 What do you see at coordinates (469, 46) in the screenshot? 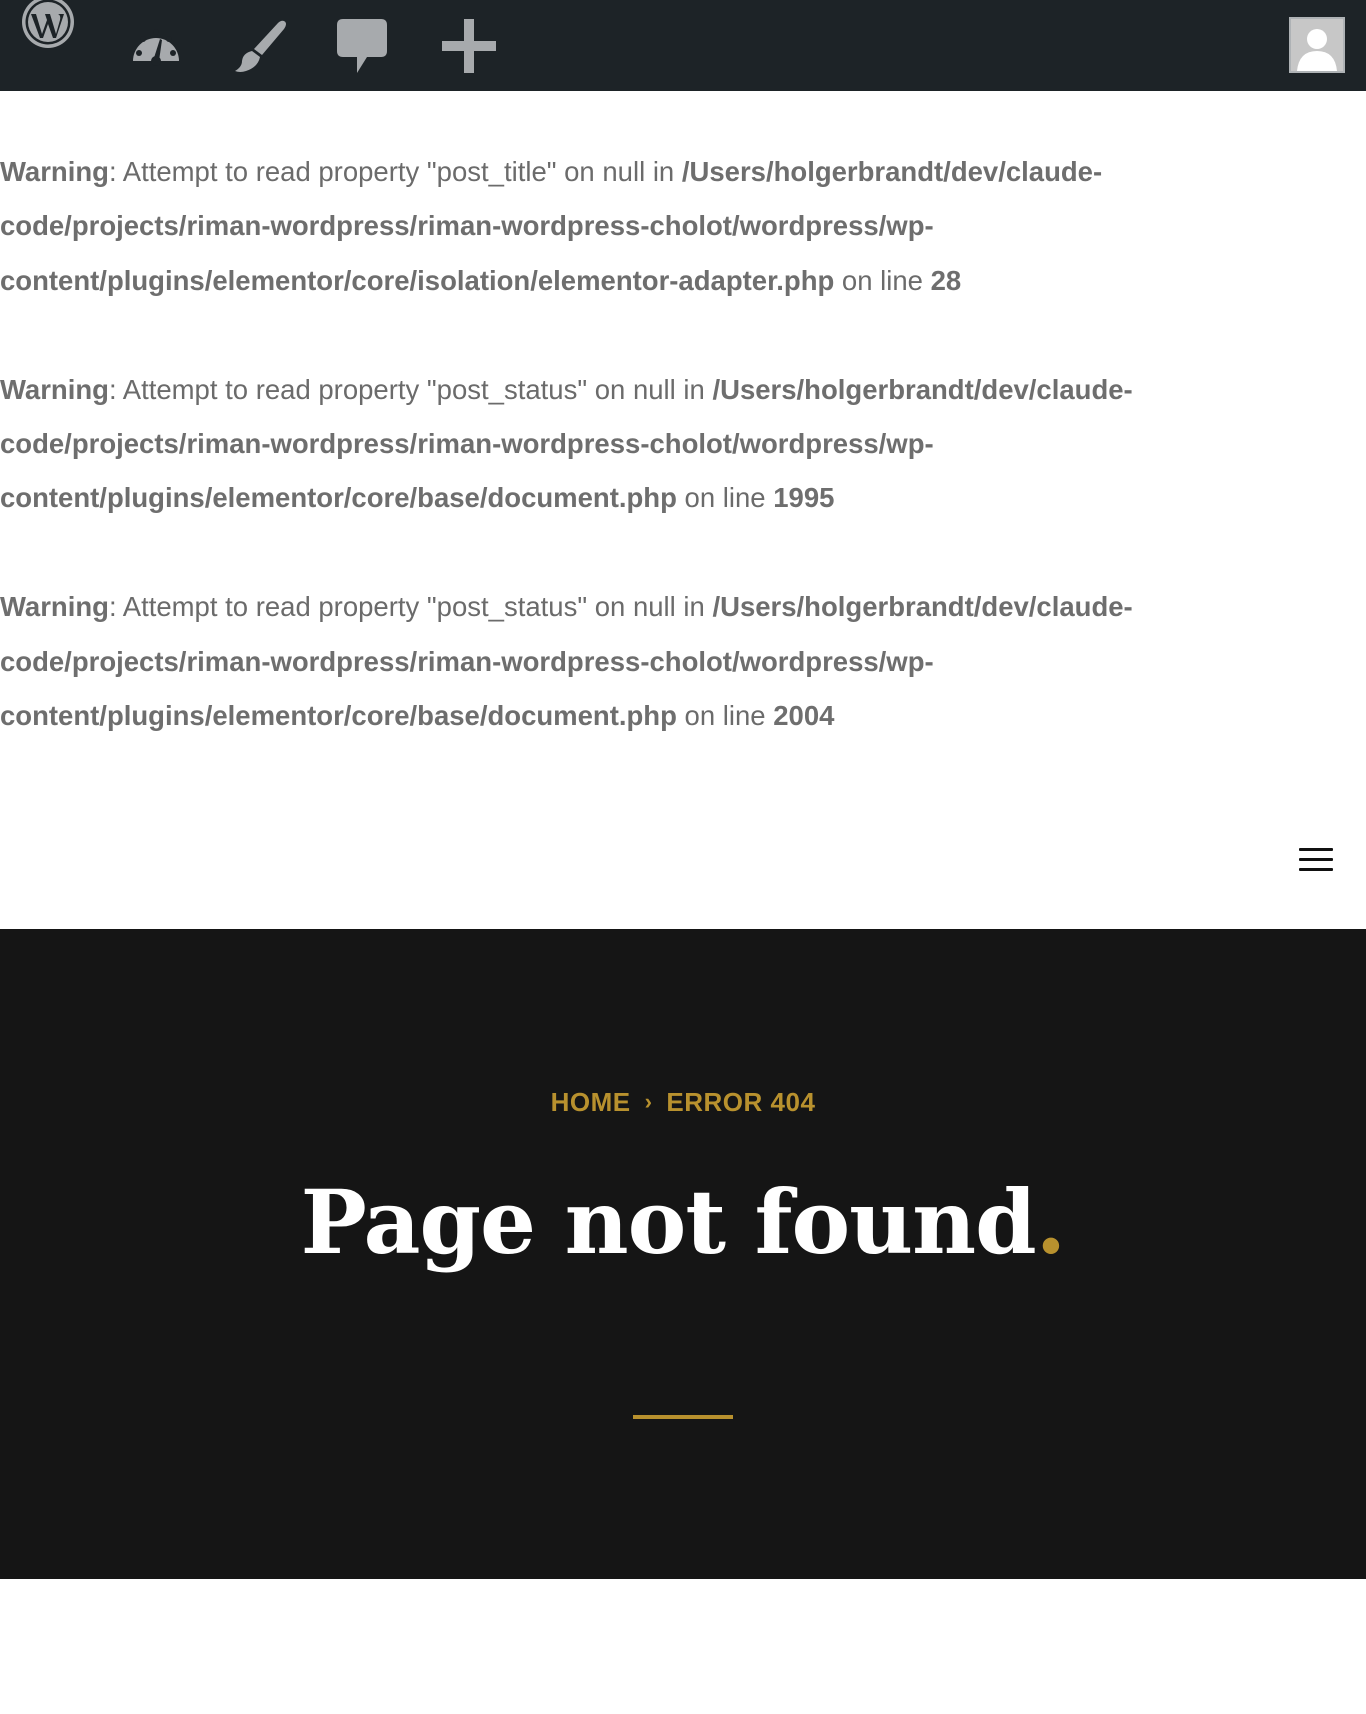
I see `new-content-icon` at bounding box center [469, 46].